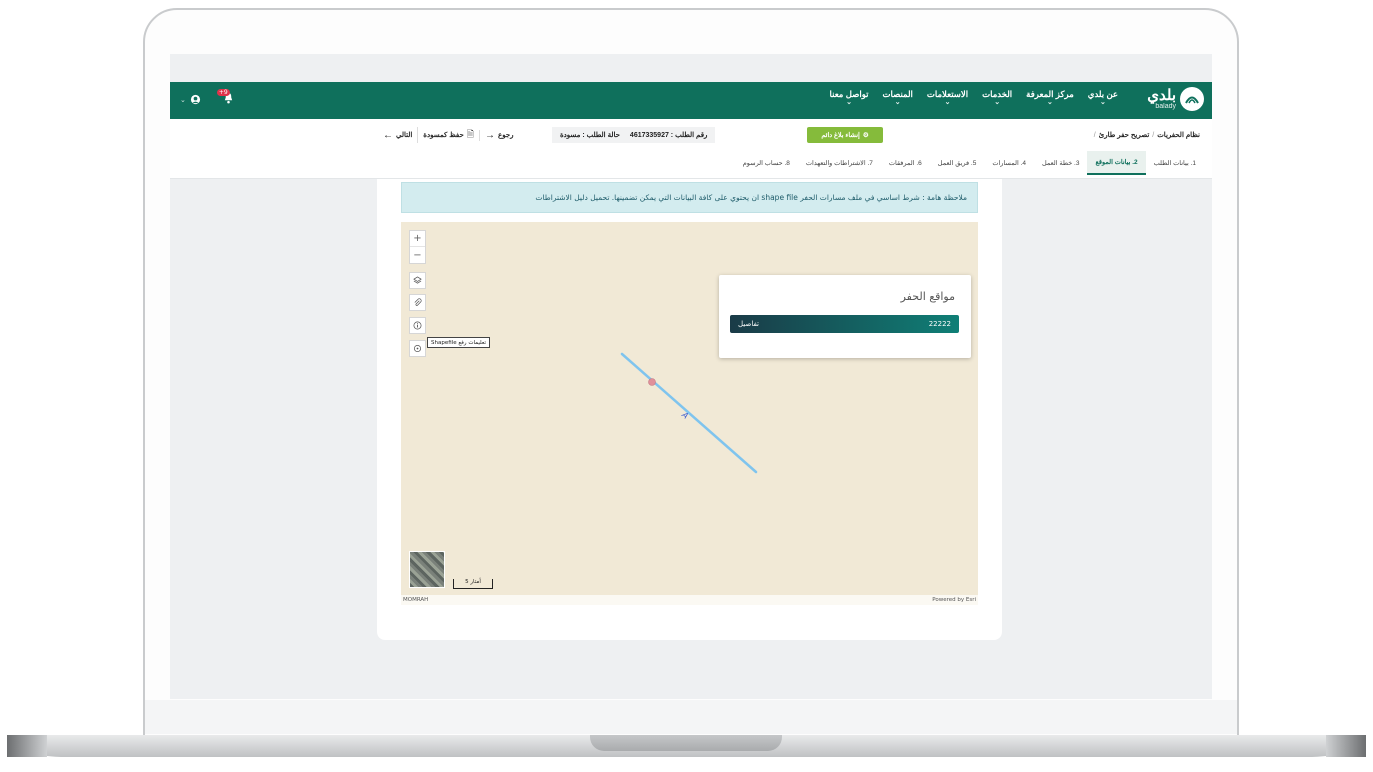  Describe the element at coordinates (1178, 135) in the screenshot. I see `breadcrumb-root: نظام الحفريات` at that location.